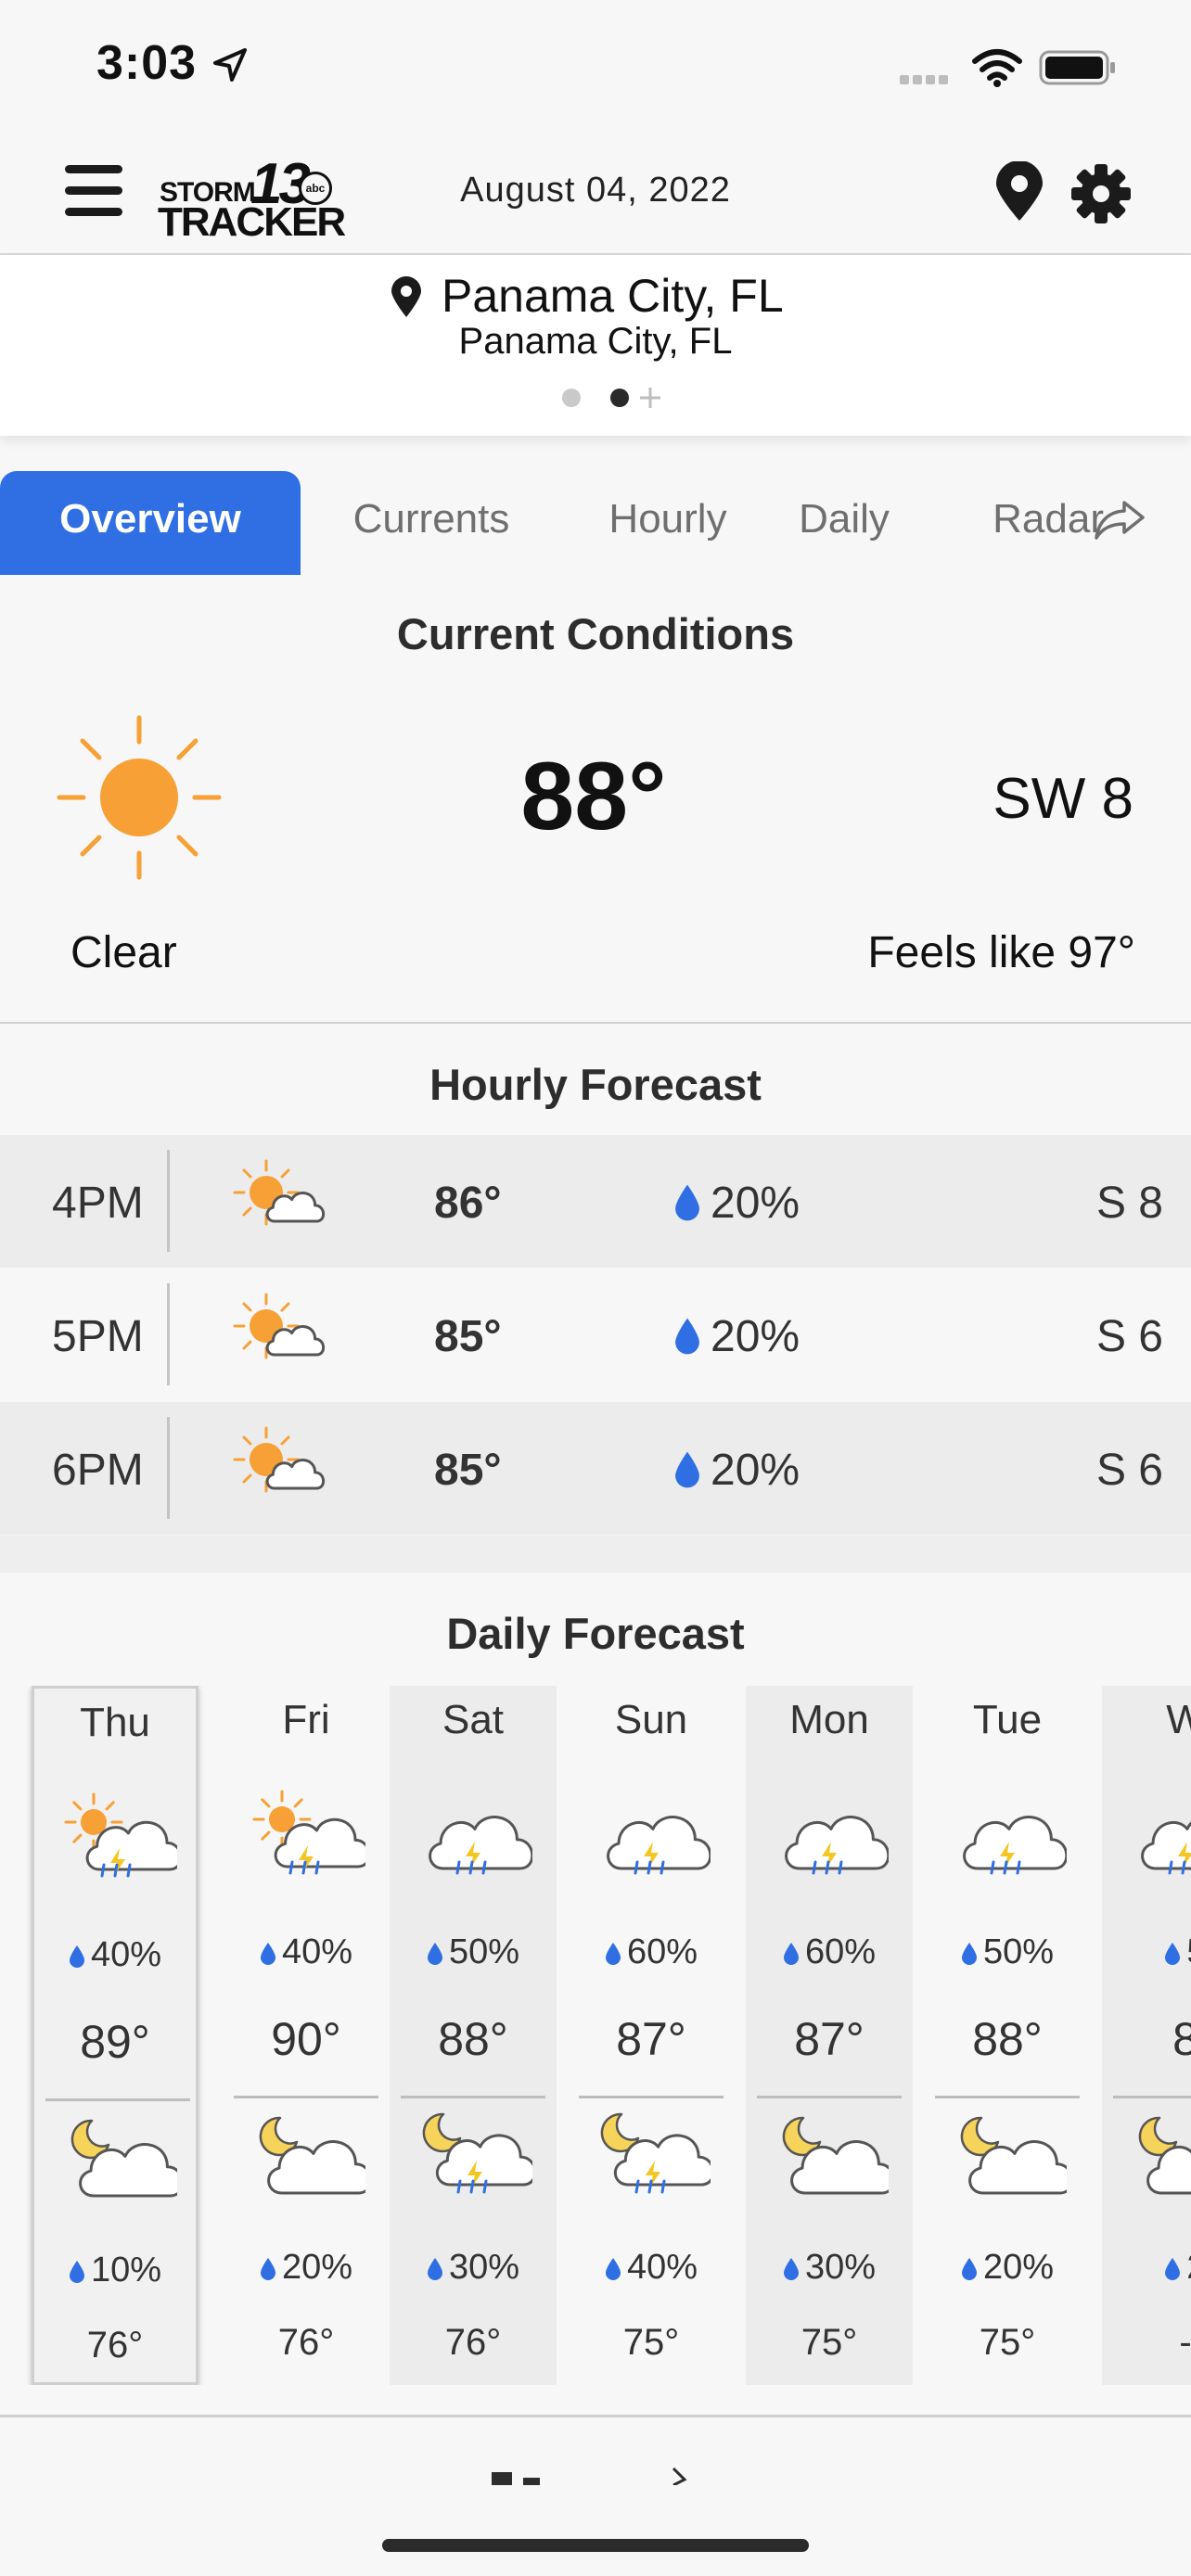  Describe the element at coordinates (595, 341) in the screenshot. I see `location-subtitle: Panama City, FL` at that location.